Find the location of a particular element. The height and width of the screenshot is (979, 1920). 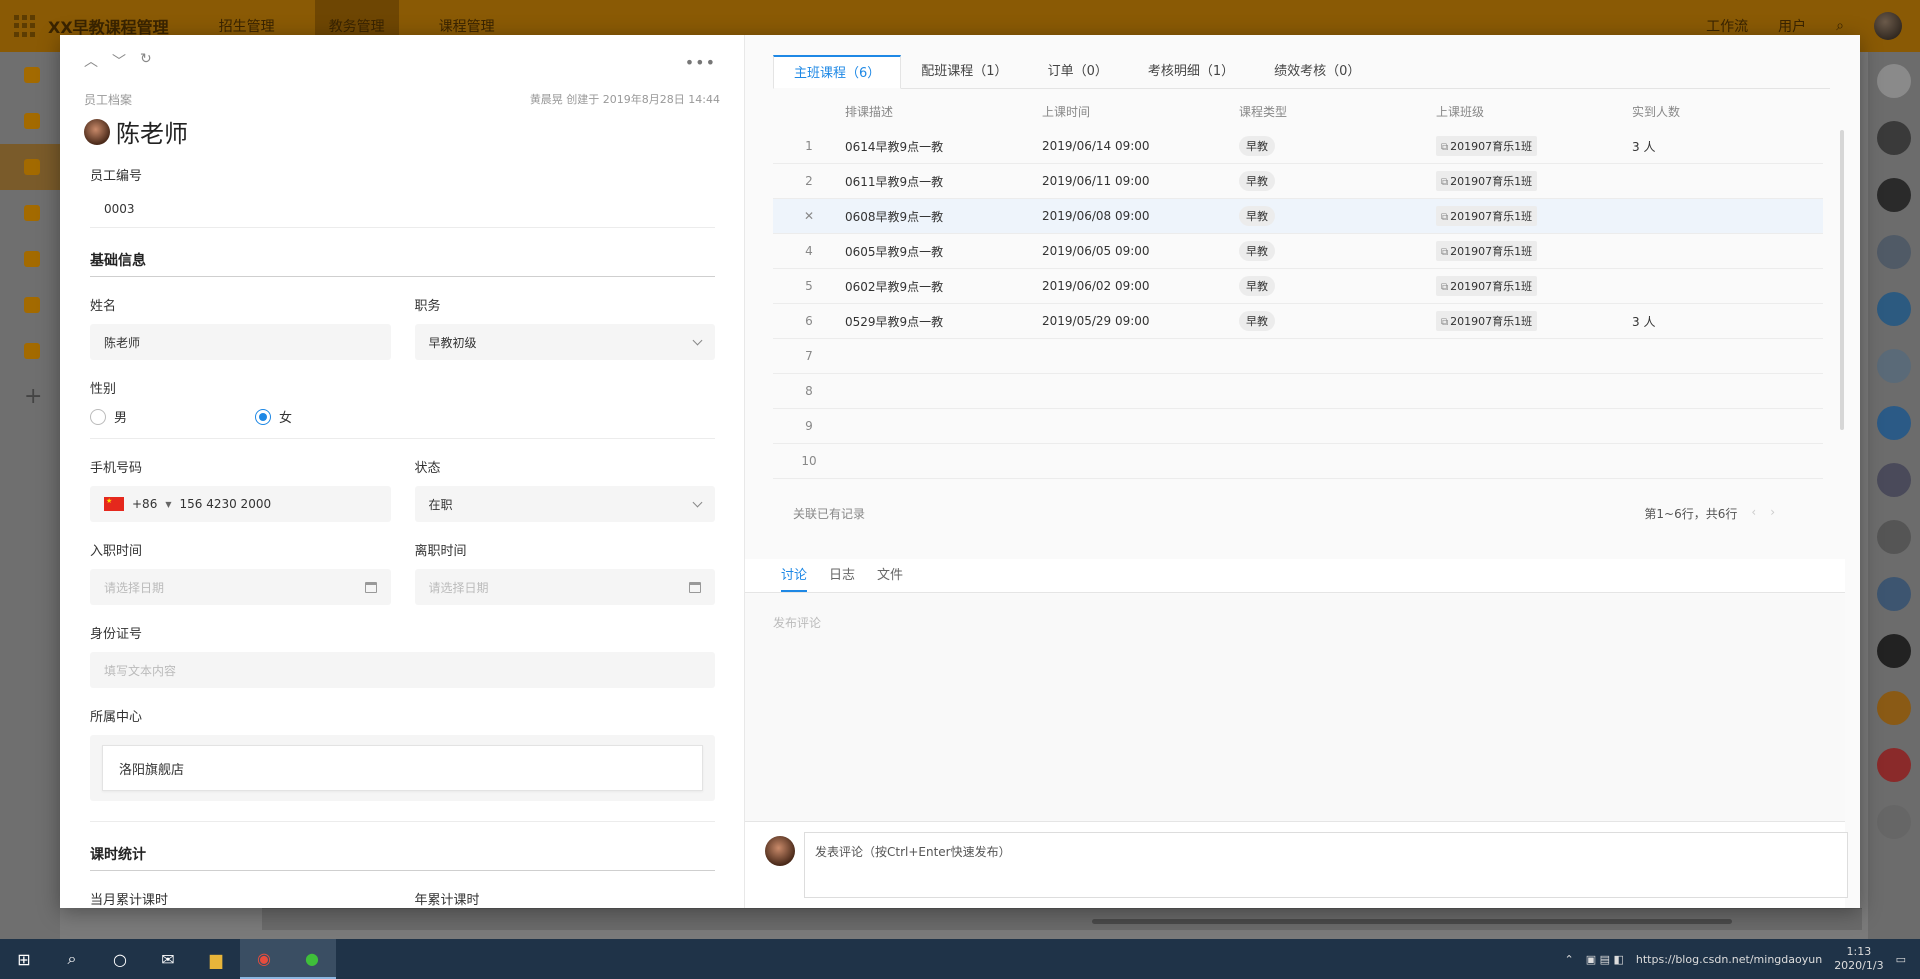

gender-male-radio: 男 is located at coordinates (172, 416).